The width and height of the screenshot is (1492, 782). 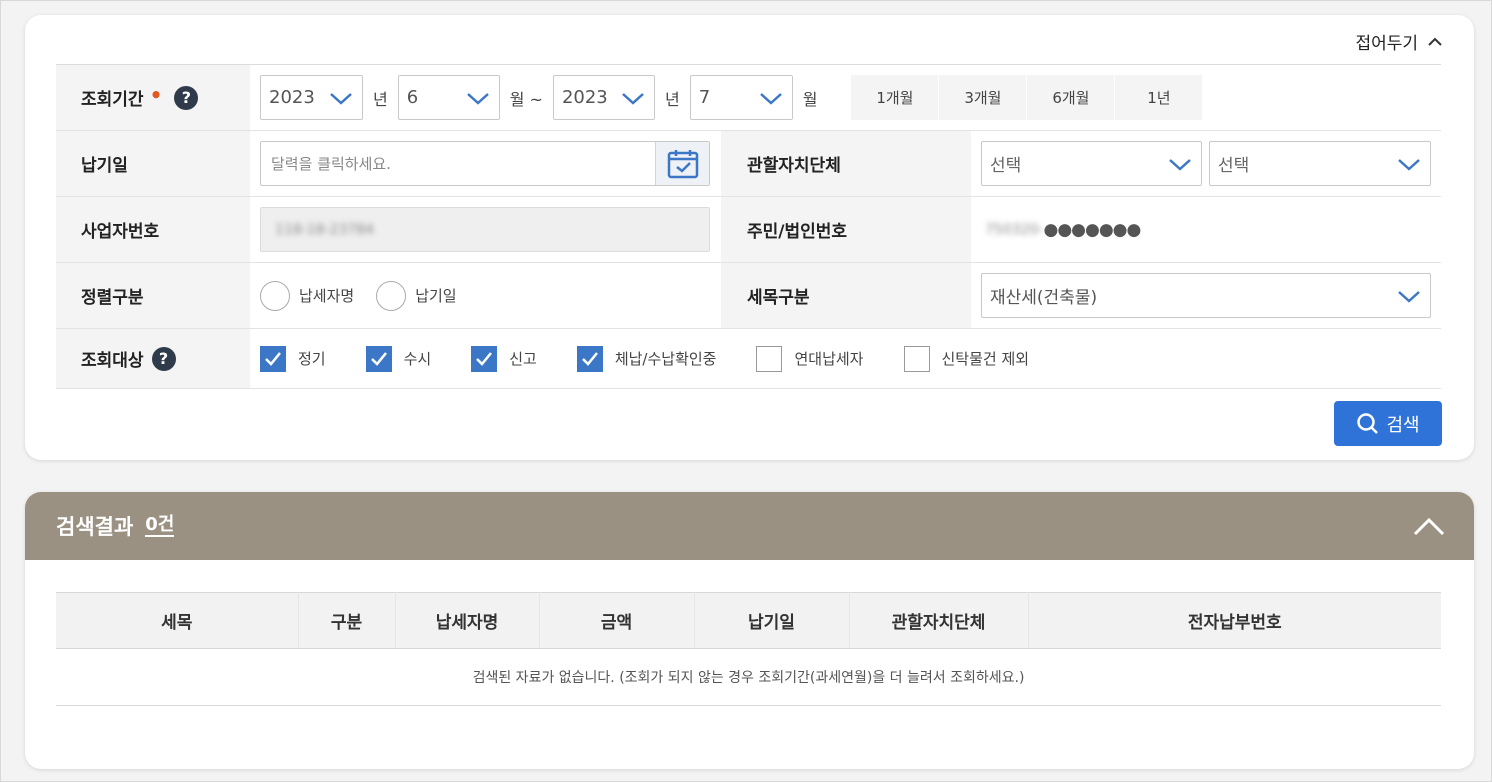 I want to click on sort-cell: 납세자명 납기일, so click(x=485, y=295).